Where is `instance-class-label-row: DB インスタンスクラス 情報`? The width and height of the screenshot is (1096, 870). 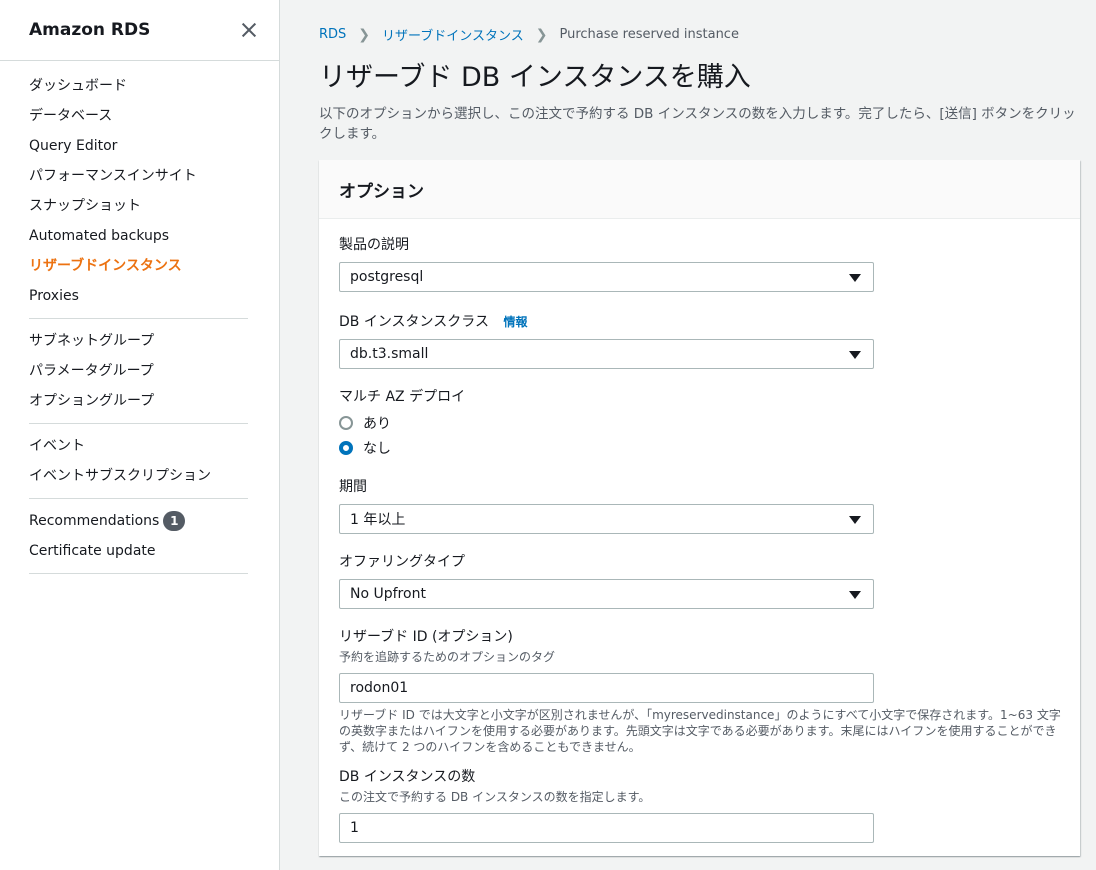 instance-class-label-row: DB インスタンスクラス 情報 is located at coordinates (606, 321).